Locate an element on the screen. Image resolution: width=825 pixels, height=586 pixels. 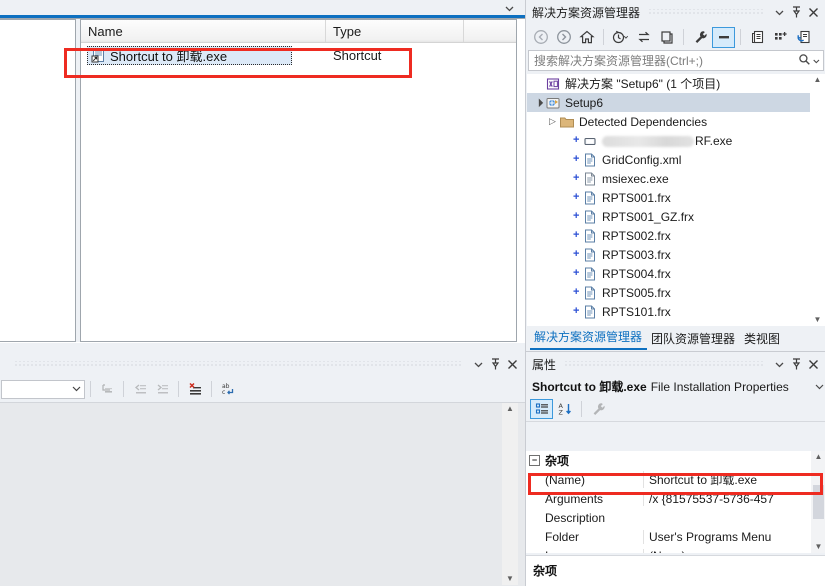
property-row: Arguments/x {81575537-5736-457 is located at coordinates (675, 498).